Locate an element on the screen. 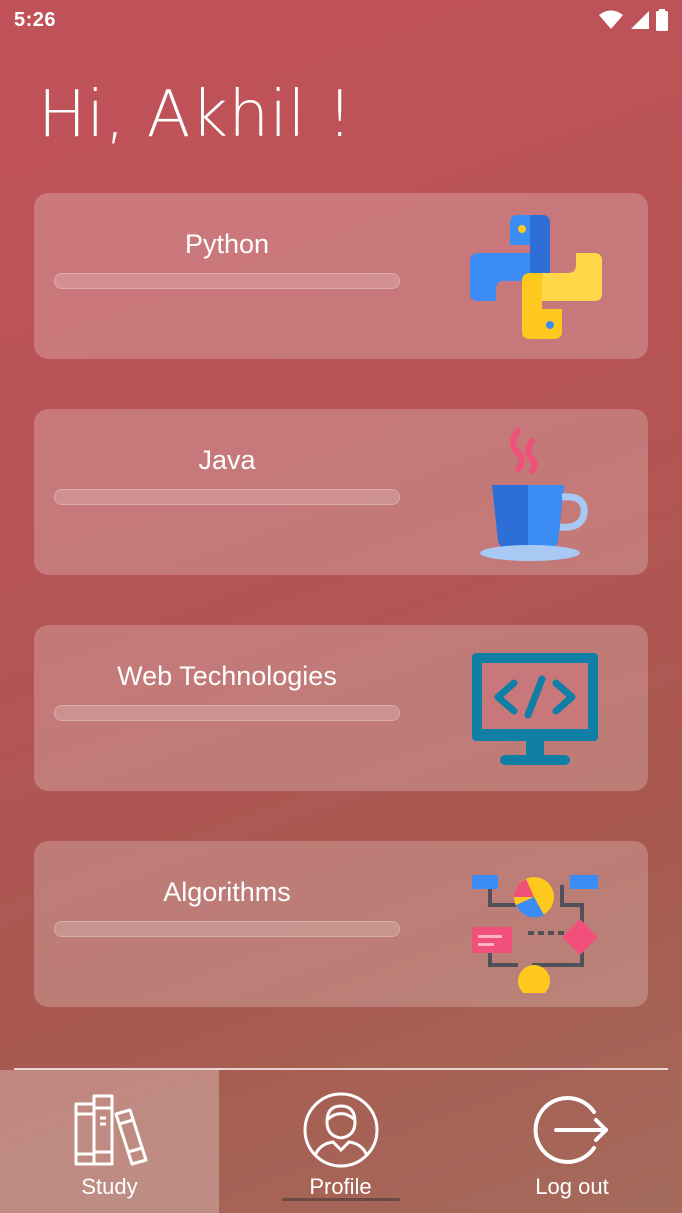 The width and height of the screenshot is (682, 1213). greeting-title: Hi, Akhil ! is located at coordinates (196, 115).